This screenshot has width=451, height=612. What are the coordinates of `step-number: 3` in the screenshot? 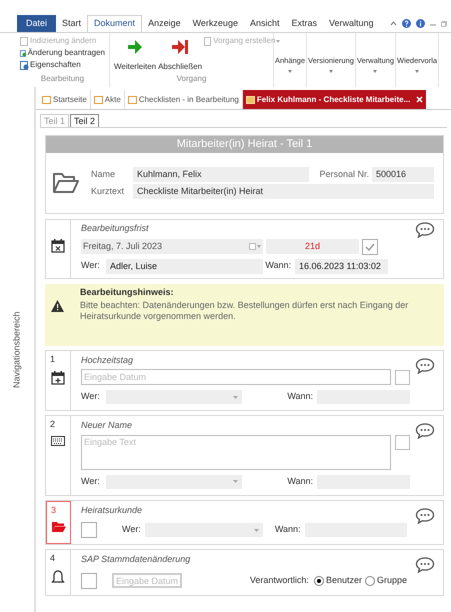 It's located at (53, 510).